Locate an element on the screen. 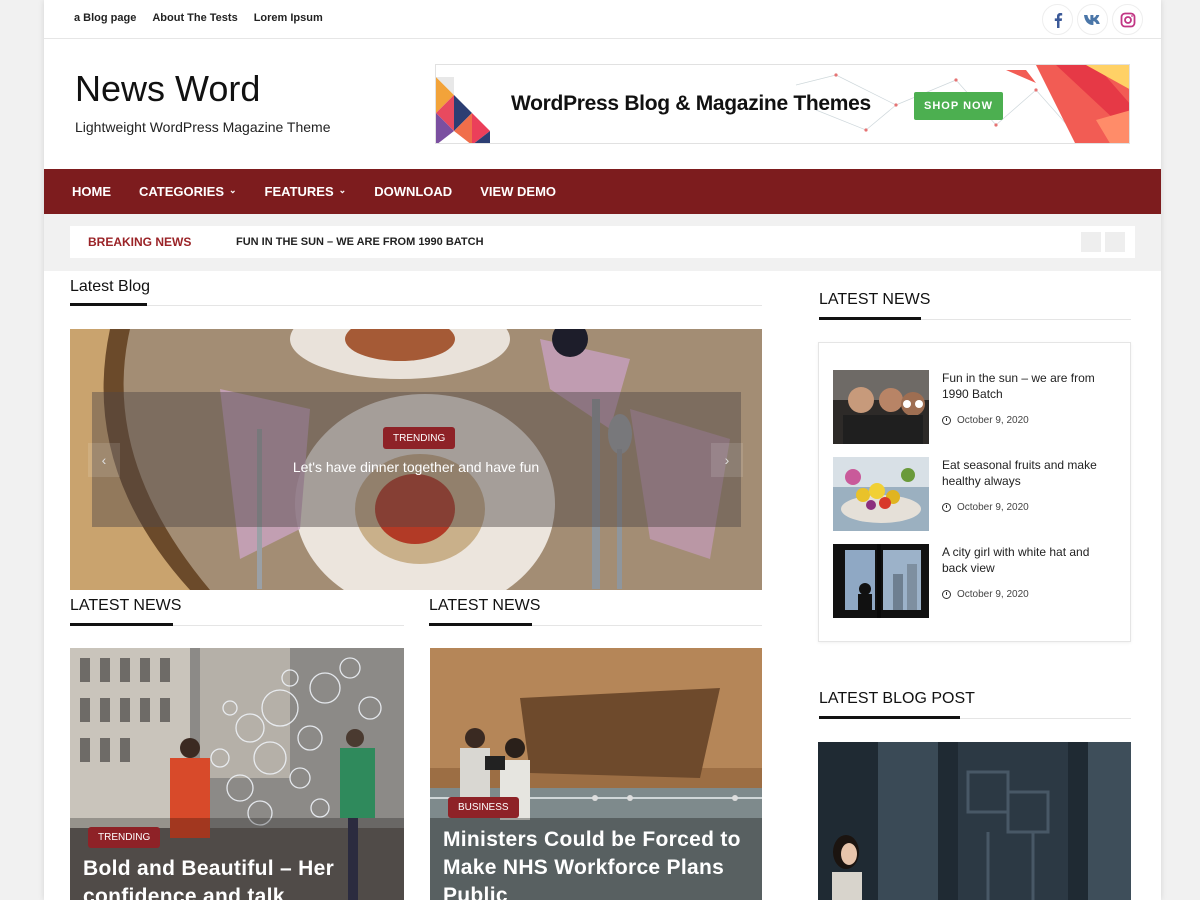  slider-next-button: › is located at coordinates (727, 460).